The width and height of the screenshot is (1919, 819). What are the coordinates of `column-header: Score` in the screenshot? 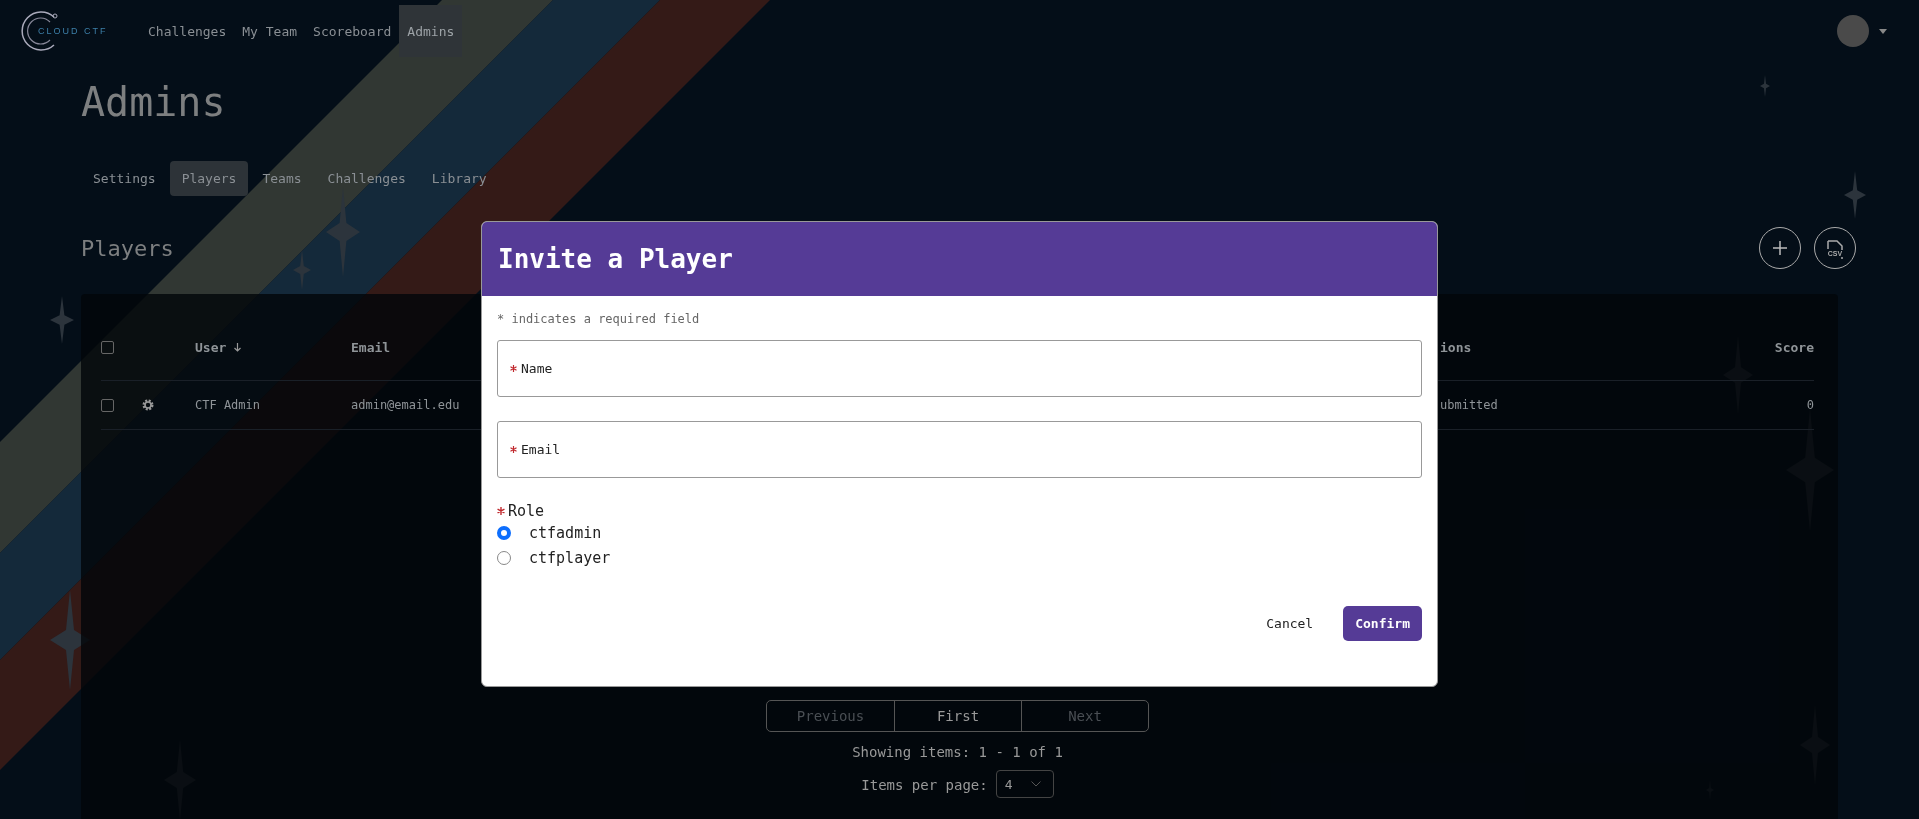 It's located at (1774, 347).